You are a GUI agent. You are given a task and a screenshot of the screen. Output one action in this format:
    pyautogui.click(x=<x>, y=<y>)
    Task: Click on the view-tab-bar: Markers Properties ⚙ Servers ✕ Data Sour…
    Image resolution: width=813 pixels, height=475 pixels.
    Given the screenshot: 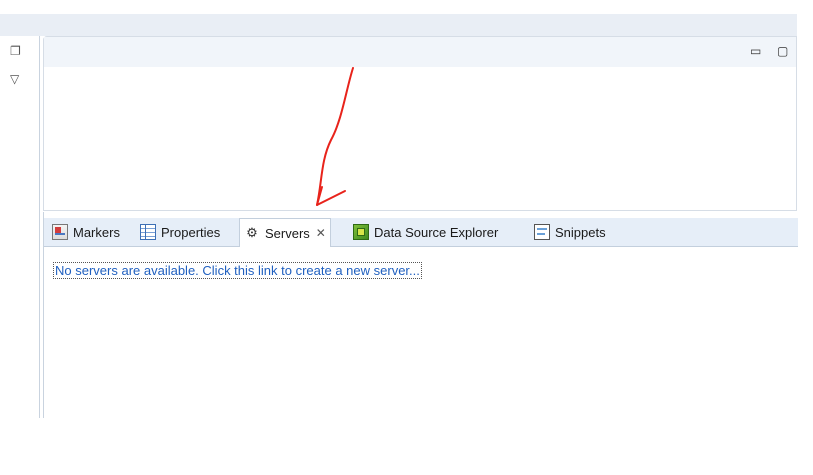 What is the action you would take?
    pyautogui.click(x=421, y=232)
    